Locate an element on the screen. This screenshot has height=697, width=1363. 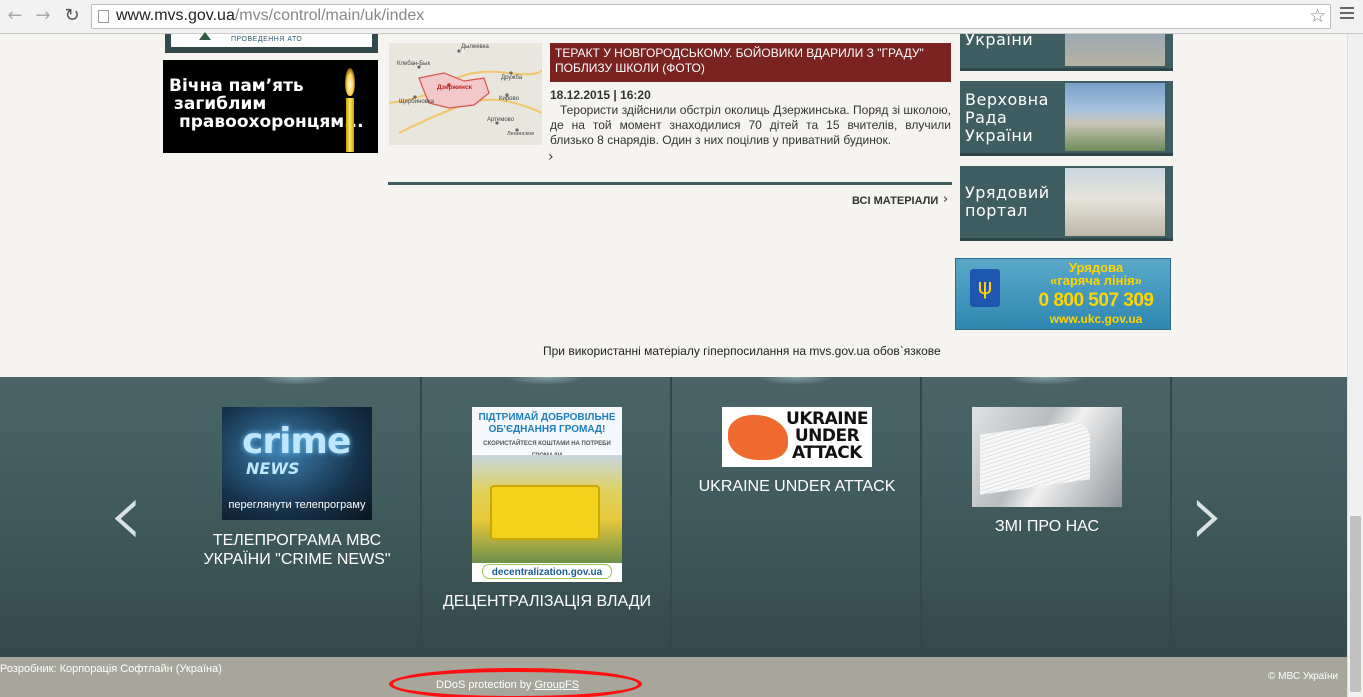
crime-news-image: crime NEWS переглянути телепрограму is located at coordinates (297, 463).